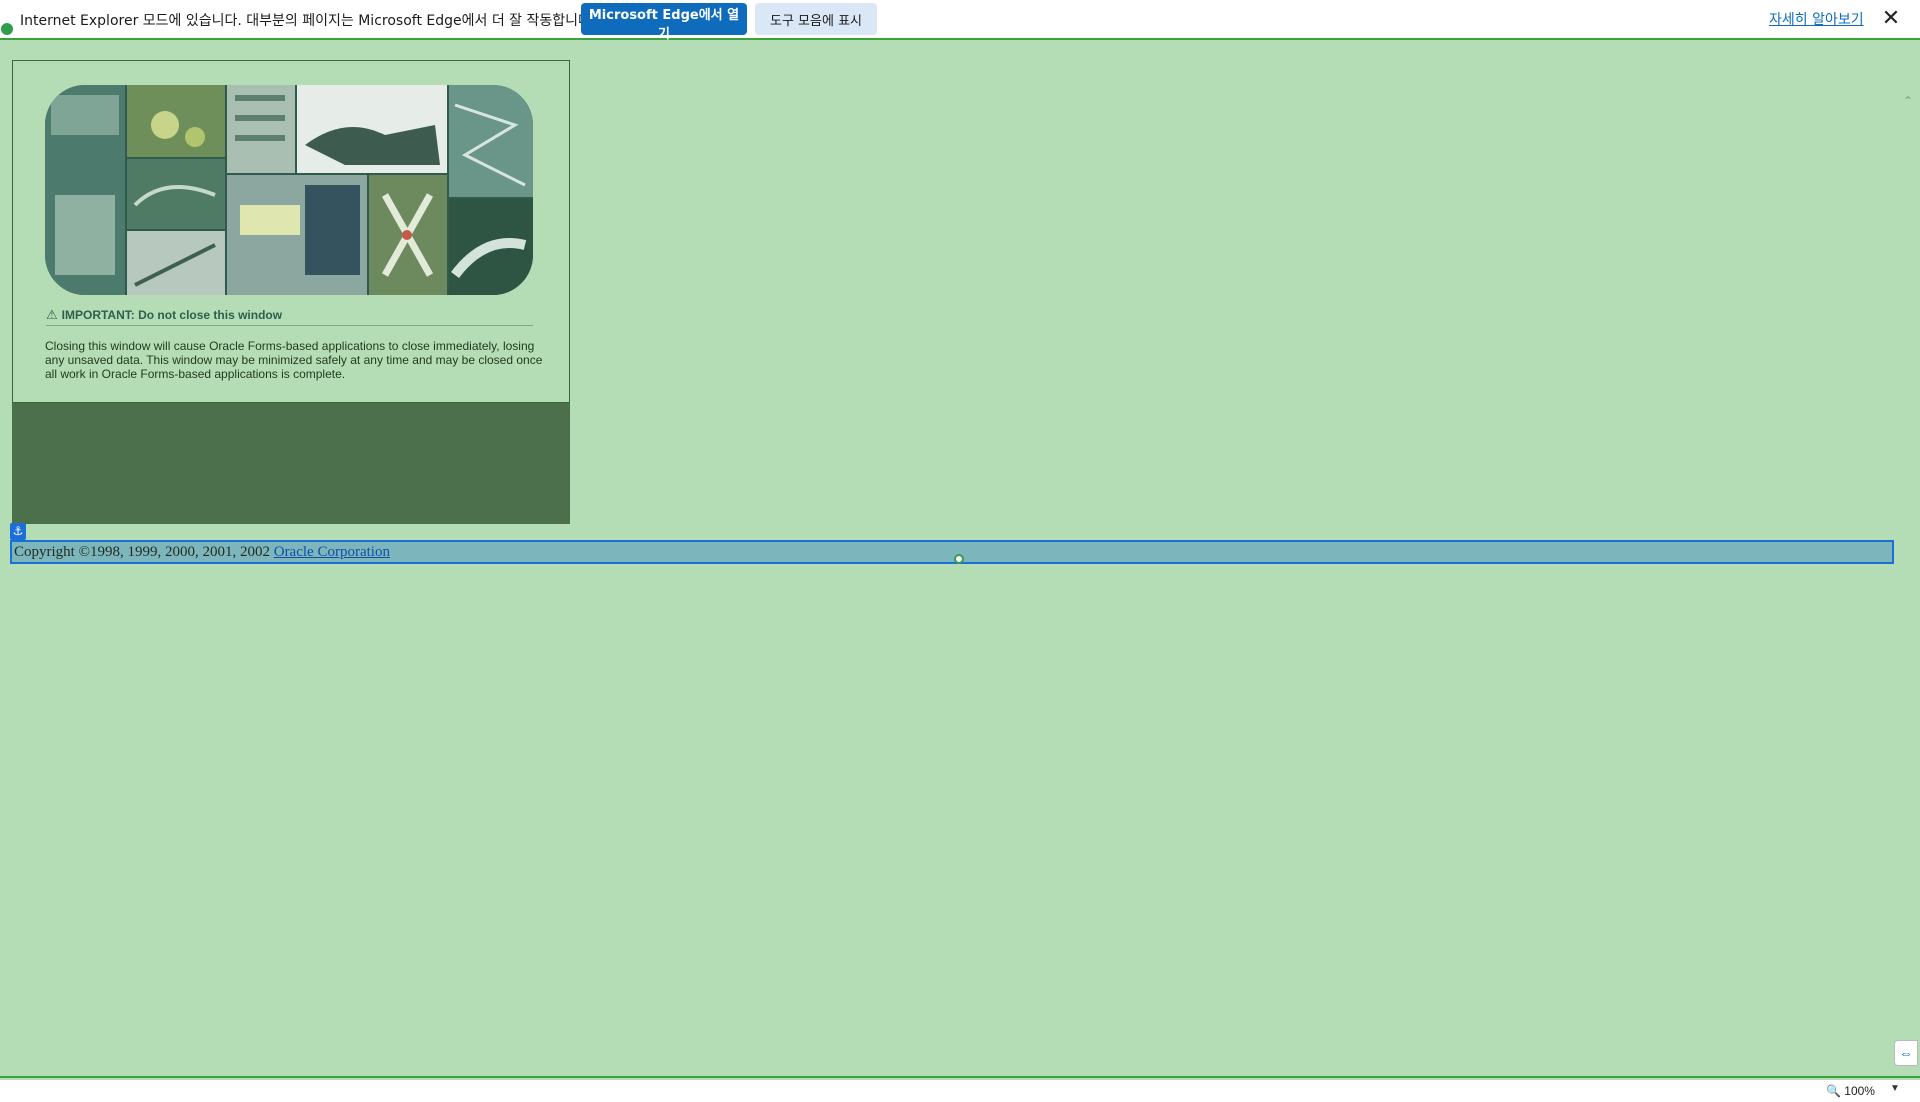  Describe the element at coordinates (18, 531) in the screenshot. I see `anchor-icon: ⚓` at that location.